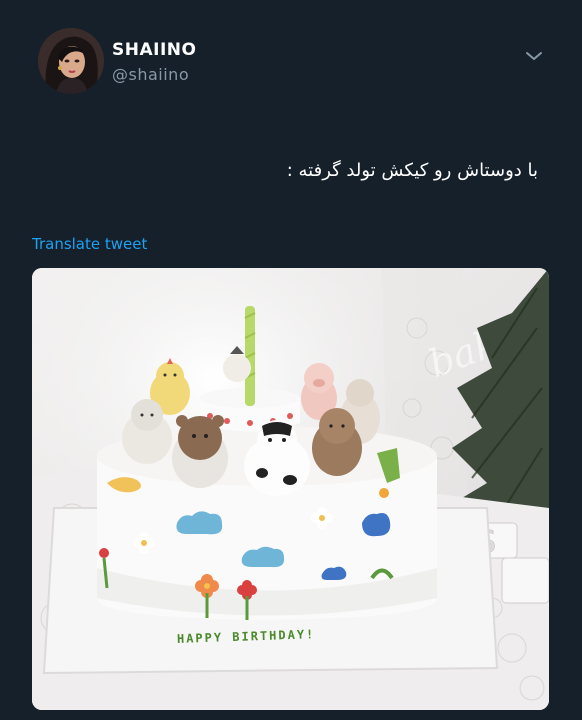 Image resolution: width=582 pixels, height=720 pixels. I want to click on tweet-text: با دوستاش رو کیکش تولد گرفته :, so click(412, 170).